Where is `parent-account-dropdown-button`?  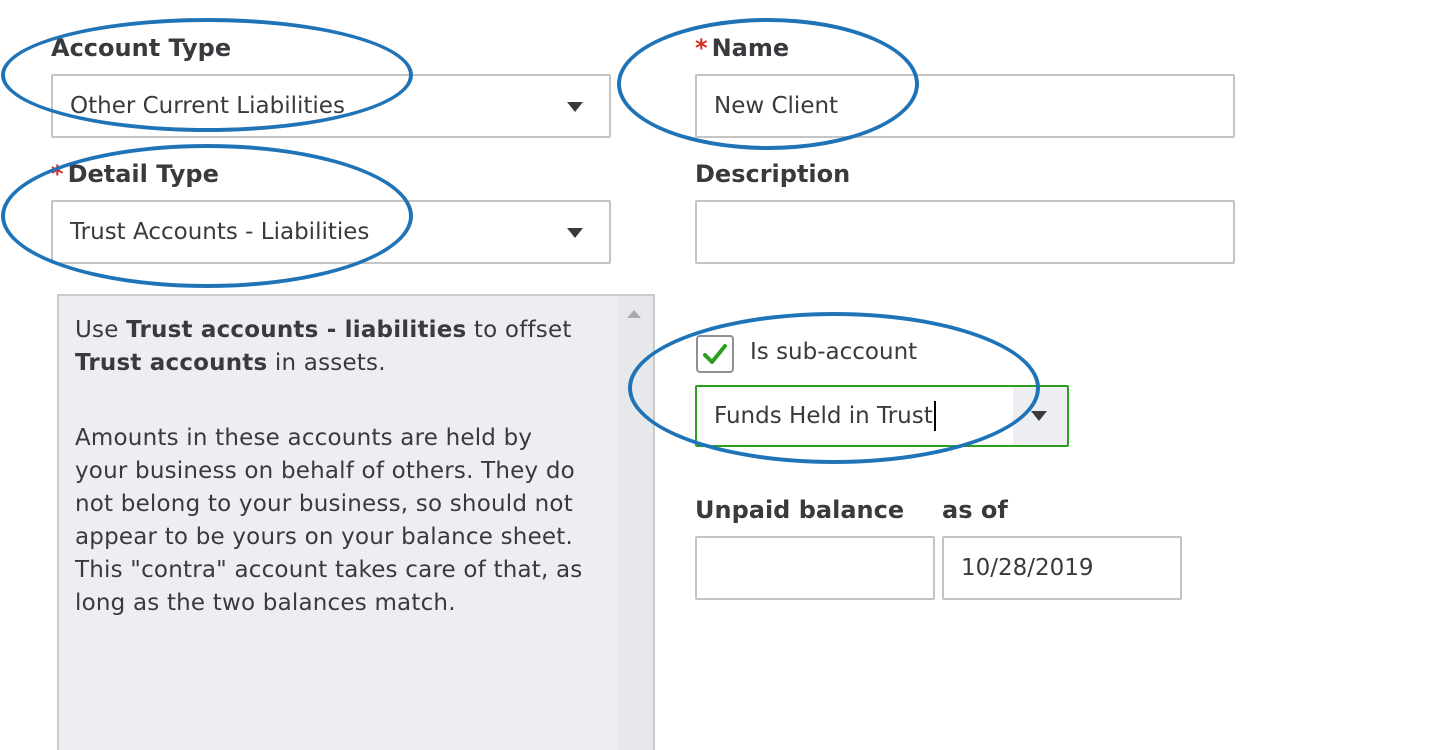
parent-account-dropdown-button is located at coordinates (1040, 416).